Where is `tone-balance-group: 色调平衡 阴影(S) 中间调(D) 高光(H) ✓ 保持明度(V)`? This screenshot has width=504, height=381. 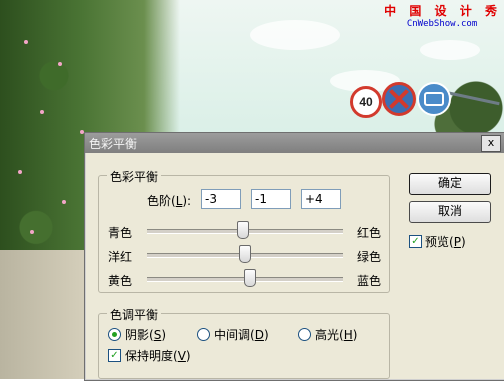 tone-balance-group: 色调平衡 阴影(S) 中间调(D) 高光(H) ✓ 保持明度(V) is located at coordinates (244, 342).